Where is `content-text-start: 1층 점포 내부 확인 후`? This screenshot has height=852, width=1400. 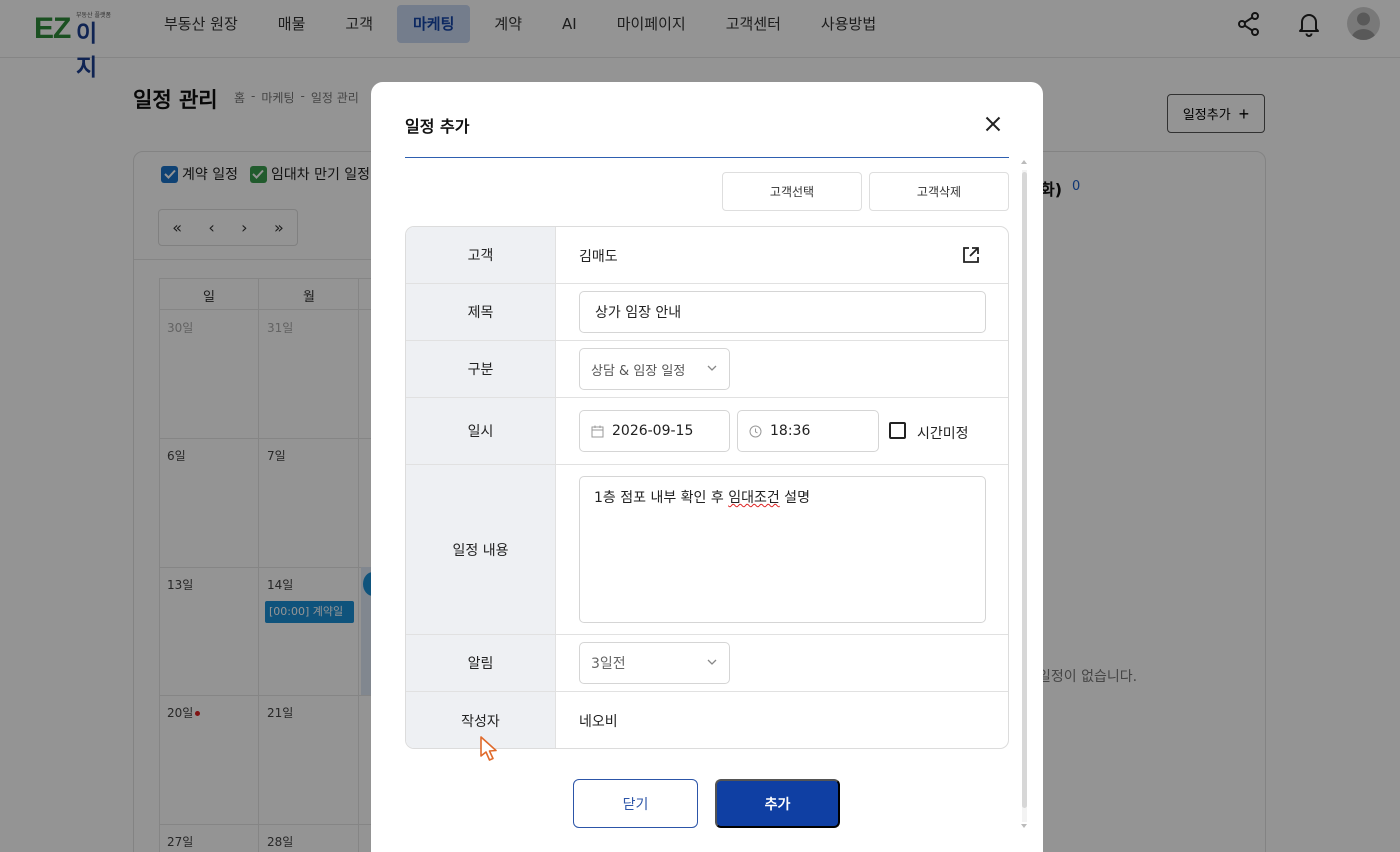 content-text-start: 1층 점포 내부 확인 후 is located at coordinates (661, 498).